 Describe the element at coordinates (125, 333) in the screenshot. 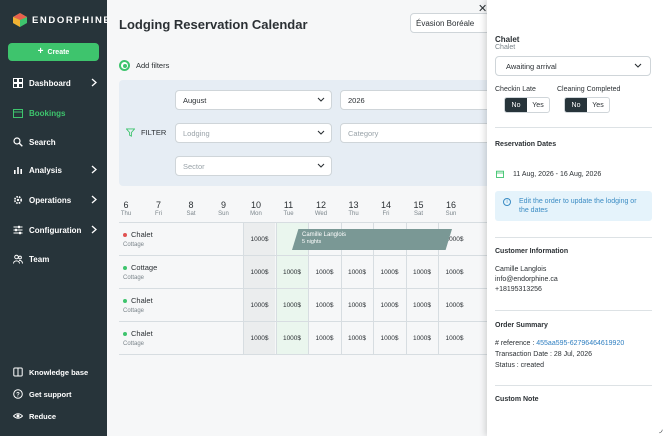

I see `status-dot` at that location.